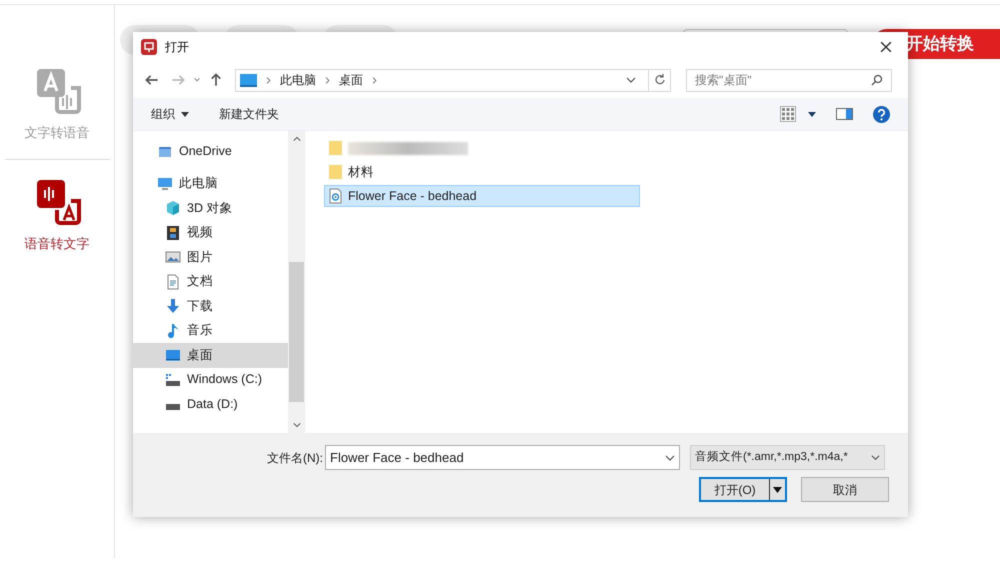  Describe the element at coordinates (788, 114) in the screenshot. I see `view-grid-icon` at that location.